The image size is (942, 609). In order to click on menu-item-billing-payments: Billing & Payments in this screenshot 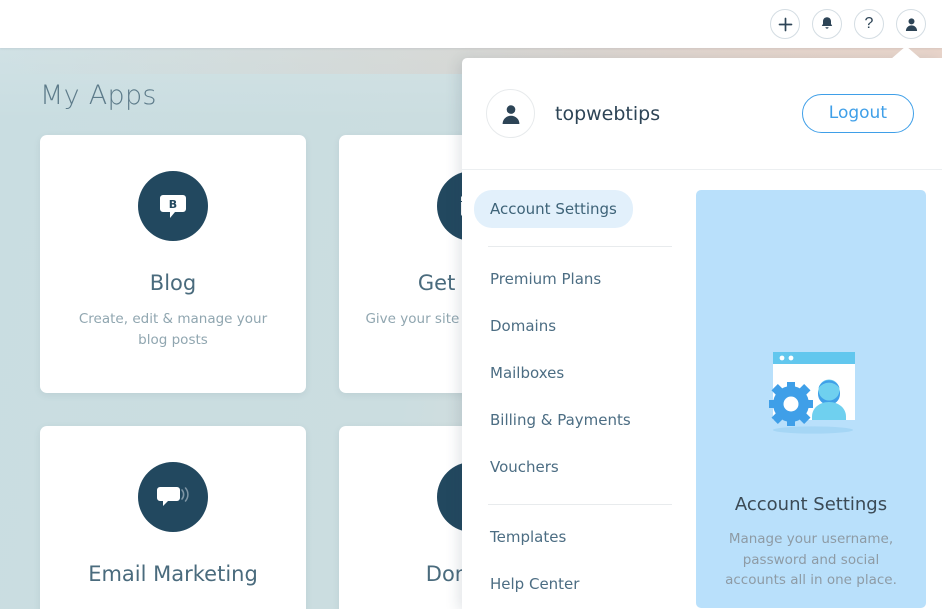, I will do `click(580, 420)`.